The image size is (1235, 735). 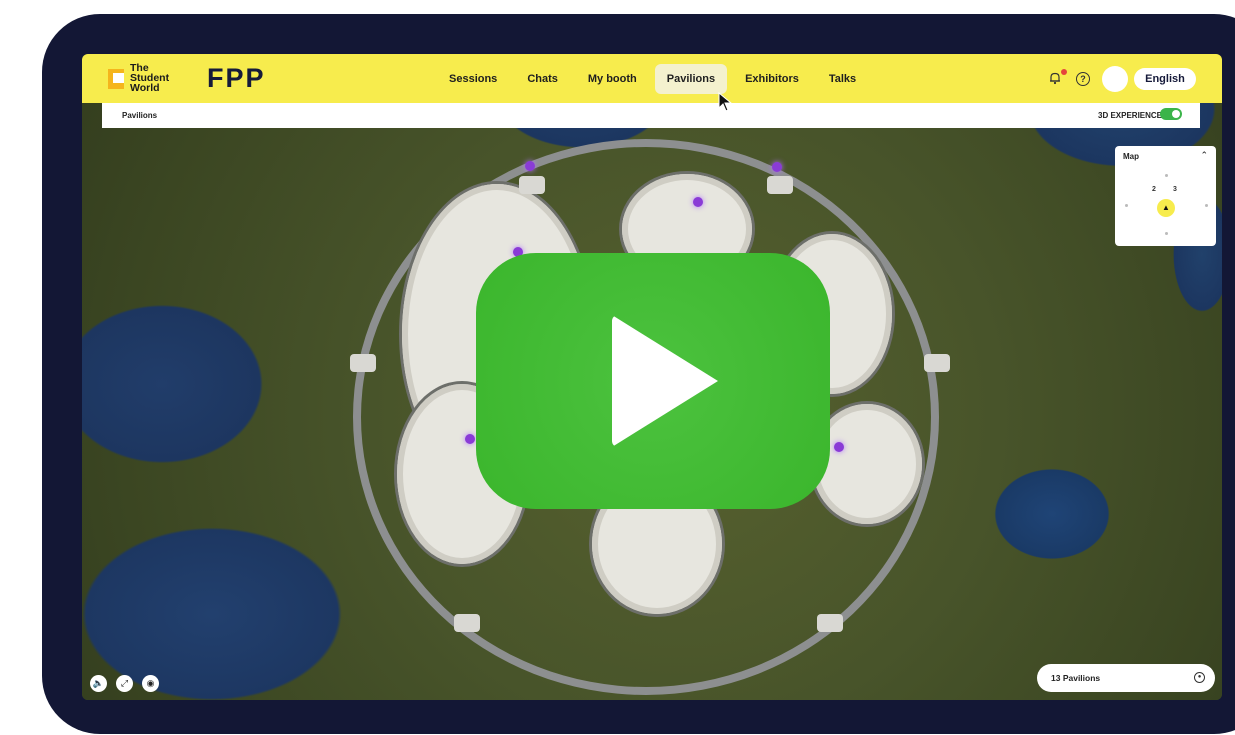 What do you see at coordinates (473, 79) in the screenshot?
I see `nav-item-sessions: Sessions` at bounding box center [473, 79].